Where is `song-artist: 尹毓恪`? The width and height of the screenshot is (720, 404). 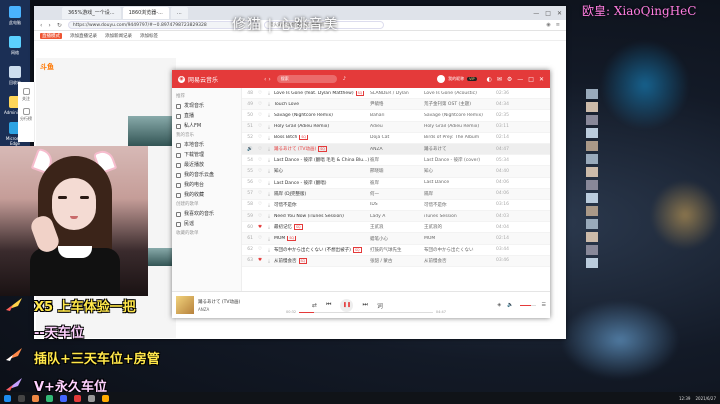 song-artist: 尹毓恪 is located at coordinates (397, 104).